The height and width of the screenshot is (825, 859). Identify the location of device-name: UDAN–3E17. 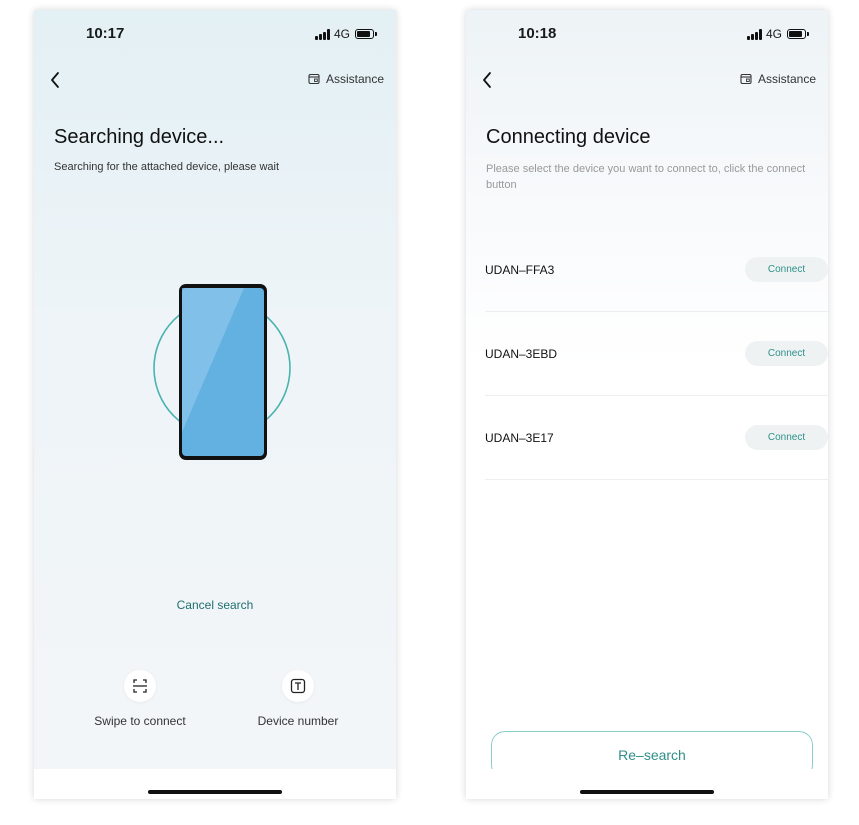
(519, 437).